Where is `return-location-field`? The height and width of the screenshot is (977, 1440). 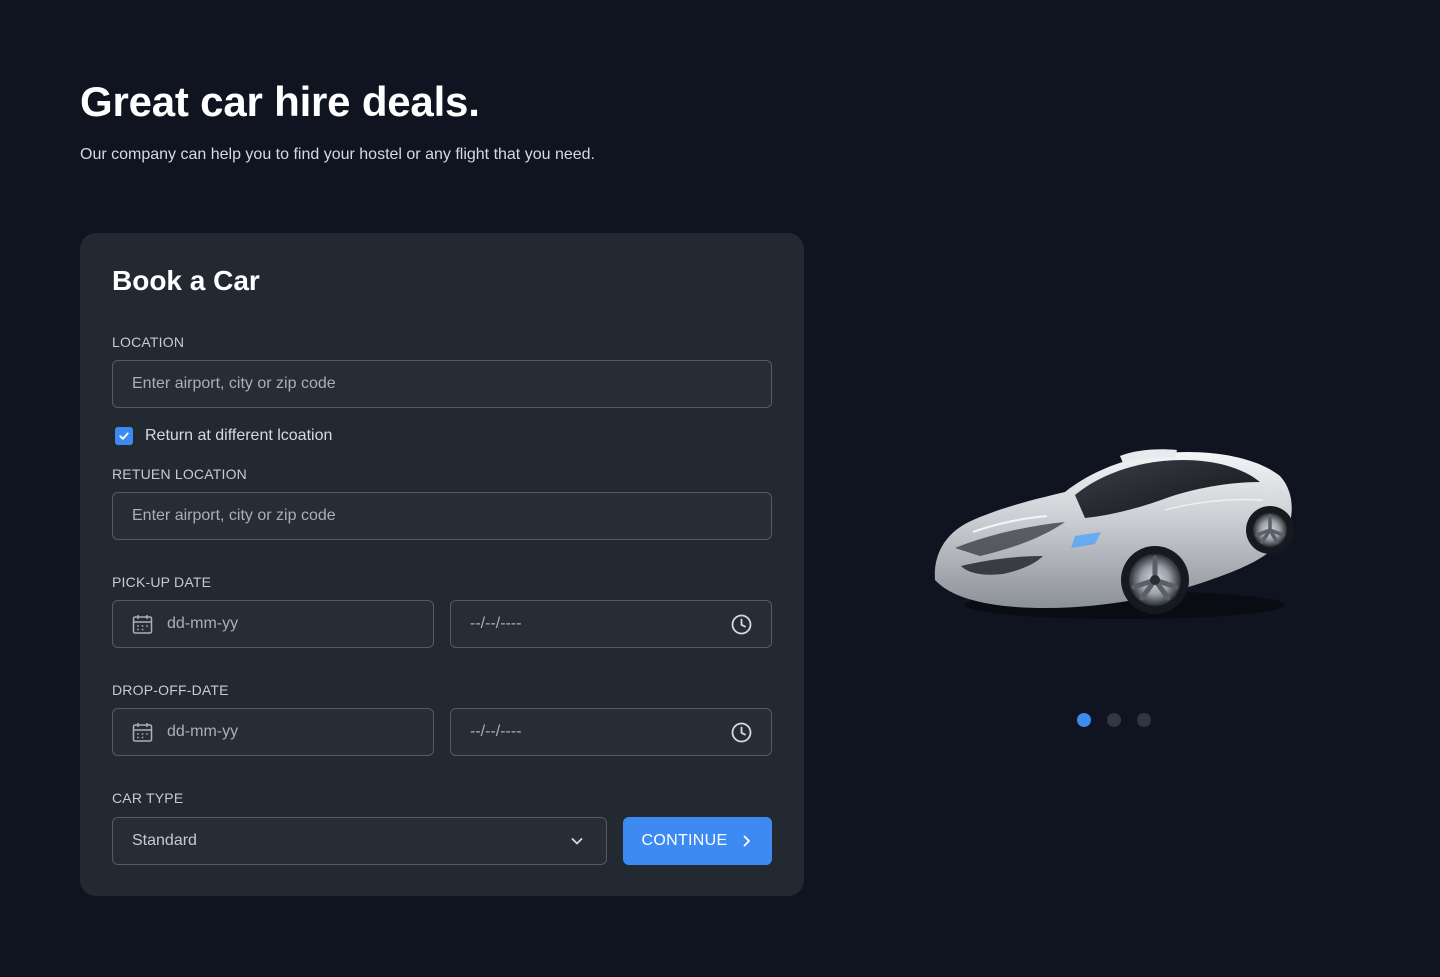
return-location-field is located at coordinates (442, 516).